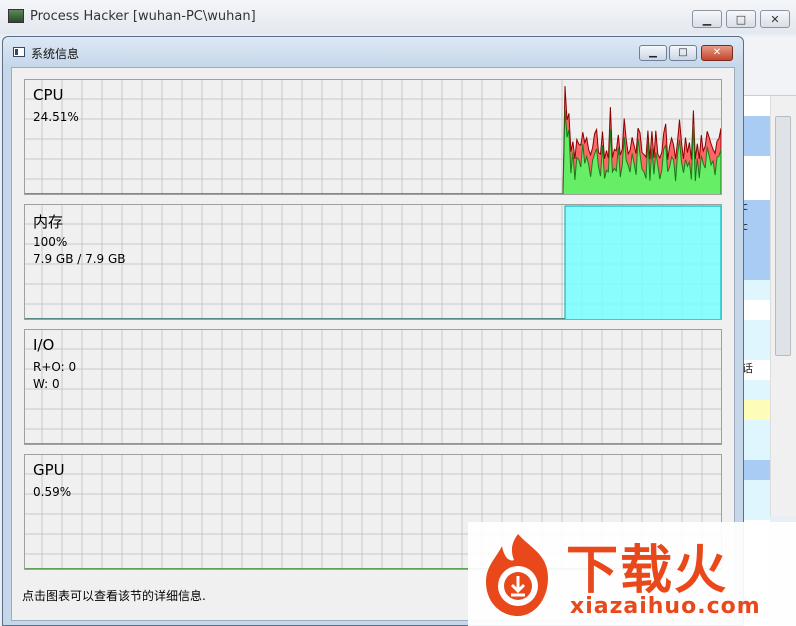 The height and width of the screenshot is (626, 796). Describe the element at coordinates (768, 66) in the screenshot. I see `background-tab-area` at that location.